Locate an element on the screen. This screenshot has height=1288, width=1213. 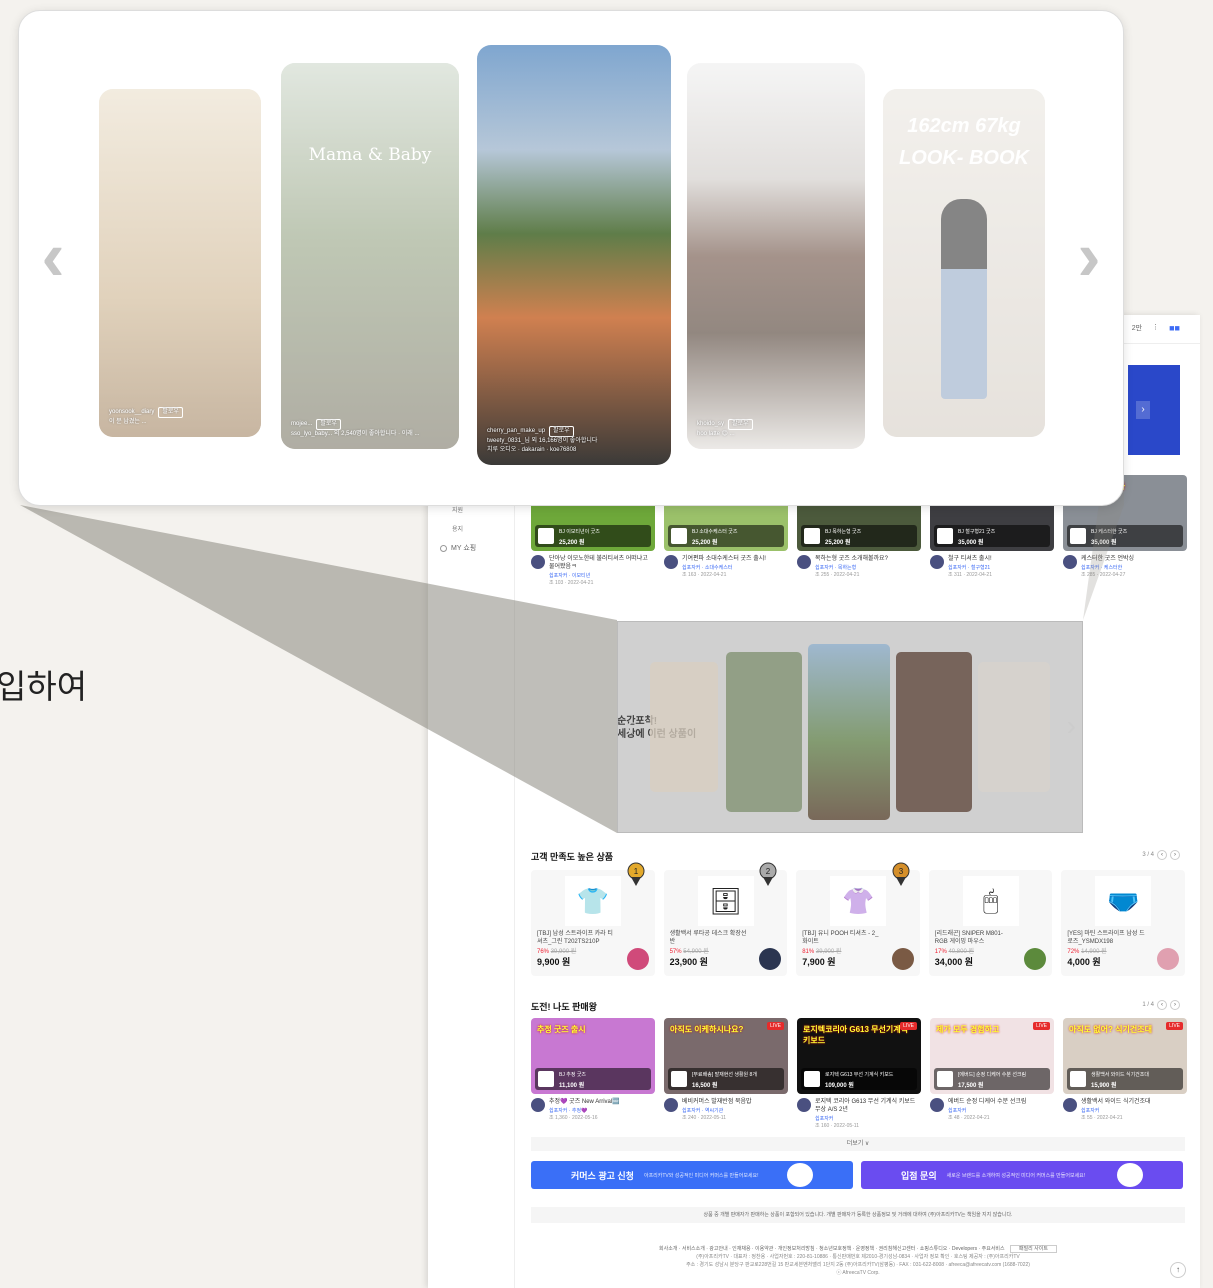
video-title: 케스터한 굿즈 언박싱 is located at coordinates (1107, 559).